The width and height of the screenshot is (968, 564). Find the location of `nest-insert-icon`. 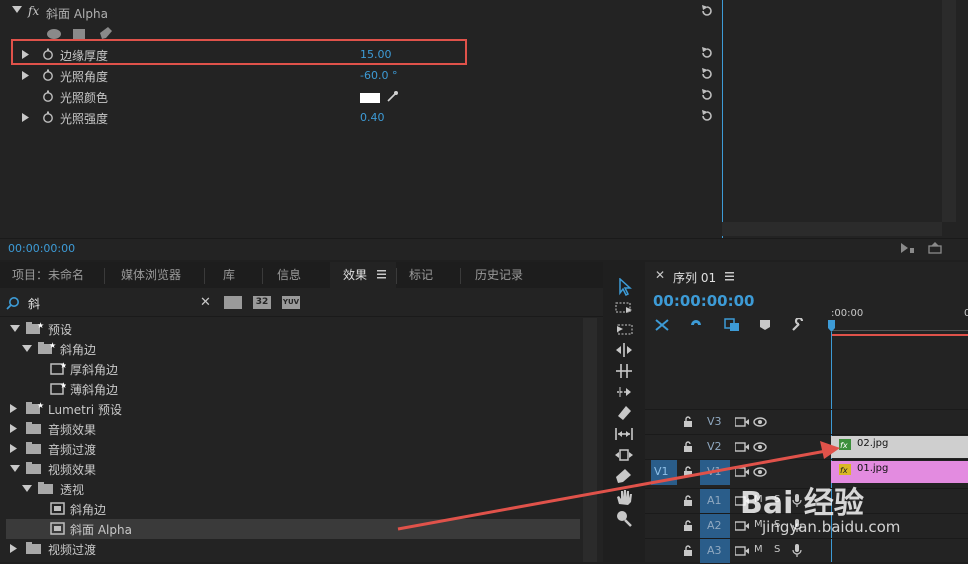

nest-insert-icon is located at coordinates (662, 325).